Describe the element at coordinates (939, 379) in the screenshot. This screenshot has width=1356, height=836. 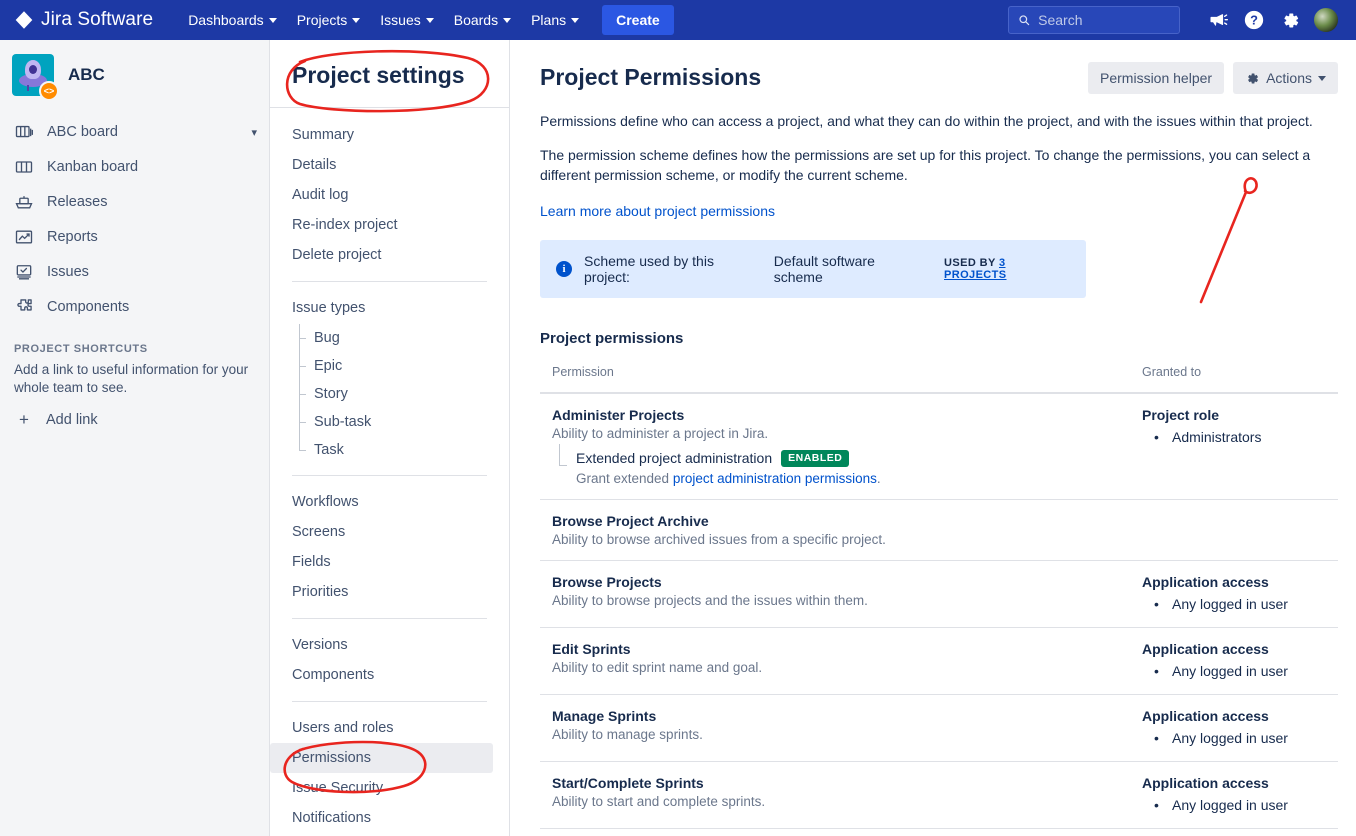
I see `table-header-row: Permission Granted to` at that location.